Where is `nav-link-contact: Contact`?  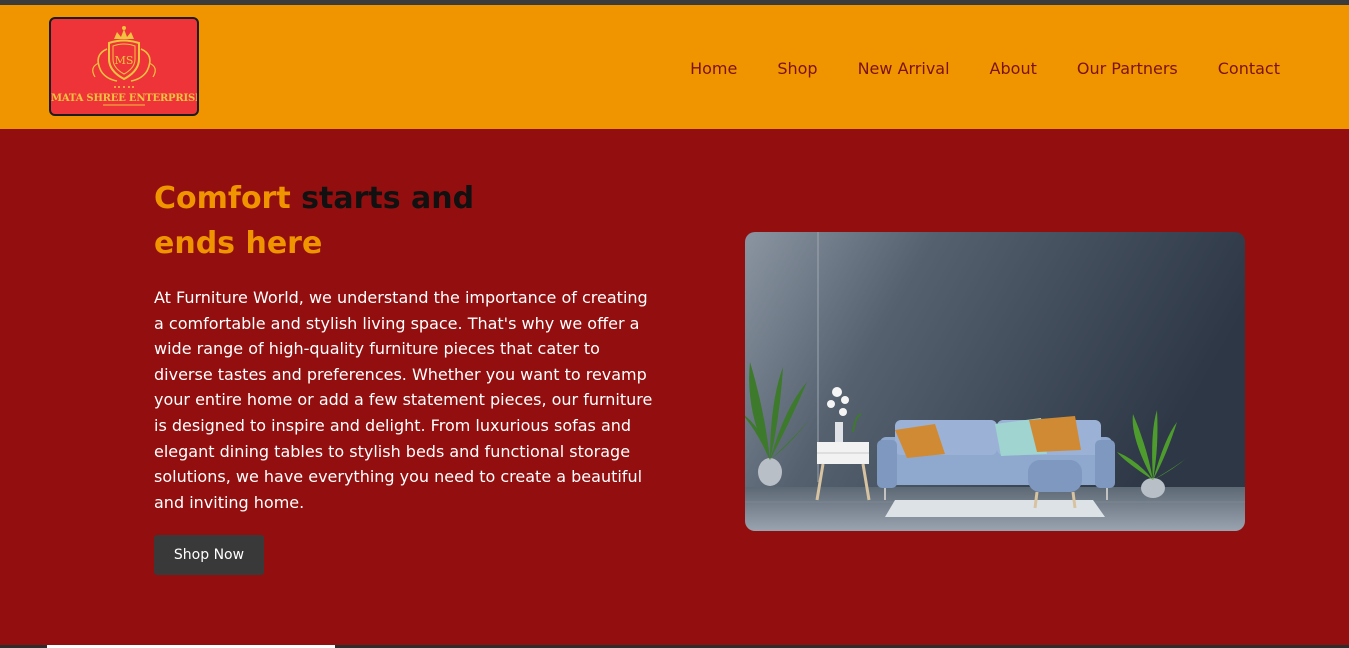 nav-link-contact: Contact is located at coordinates (1249, 68).